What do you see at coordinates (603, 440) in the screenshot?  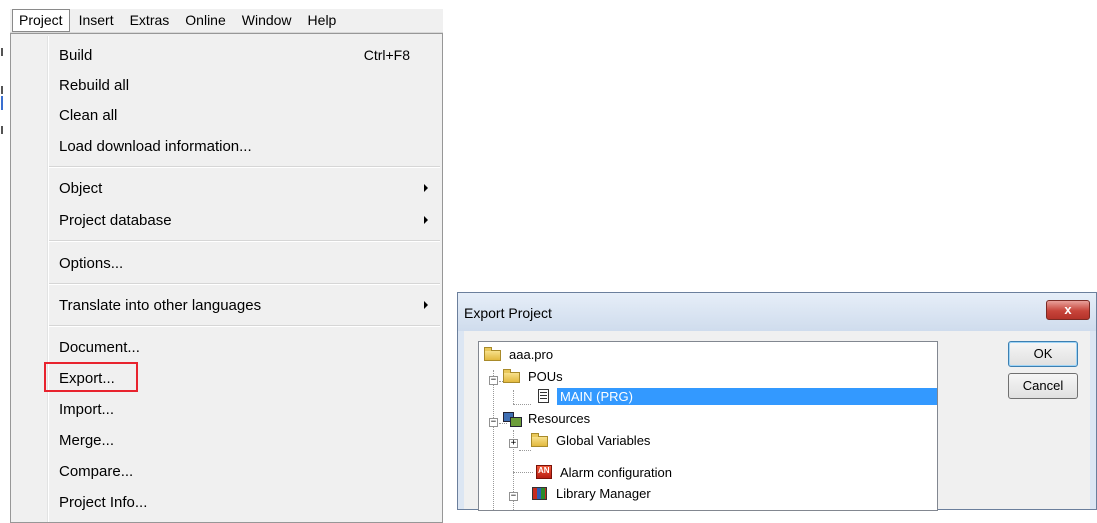 I see `tree-node-label: Global Variables` at bounding box center [603, 440].